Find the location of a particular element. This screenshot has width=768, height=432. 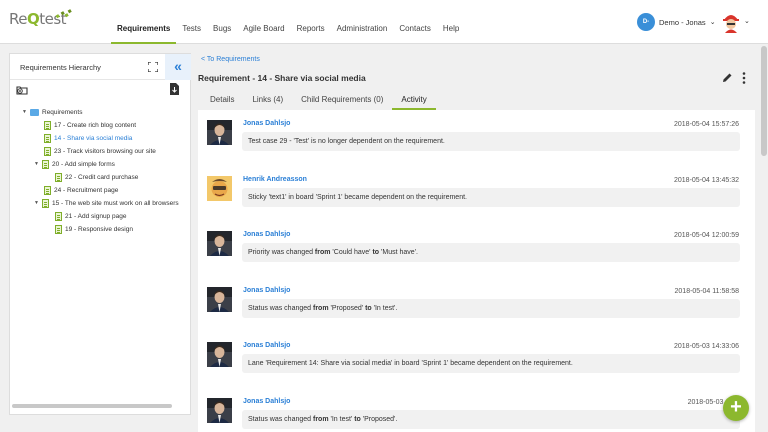

tree-node-label: 20 - Add simple forms is located at coordinates (83, 164).